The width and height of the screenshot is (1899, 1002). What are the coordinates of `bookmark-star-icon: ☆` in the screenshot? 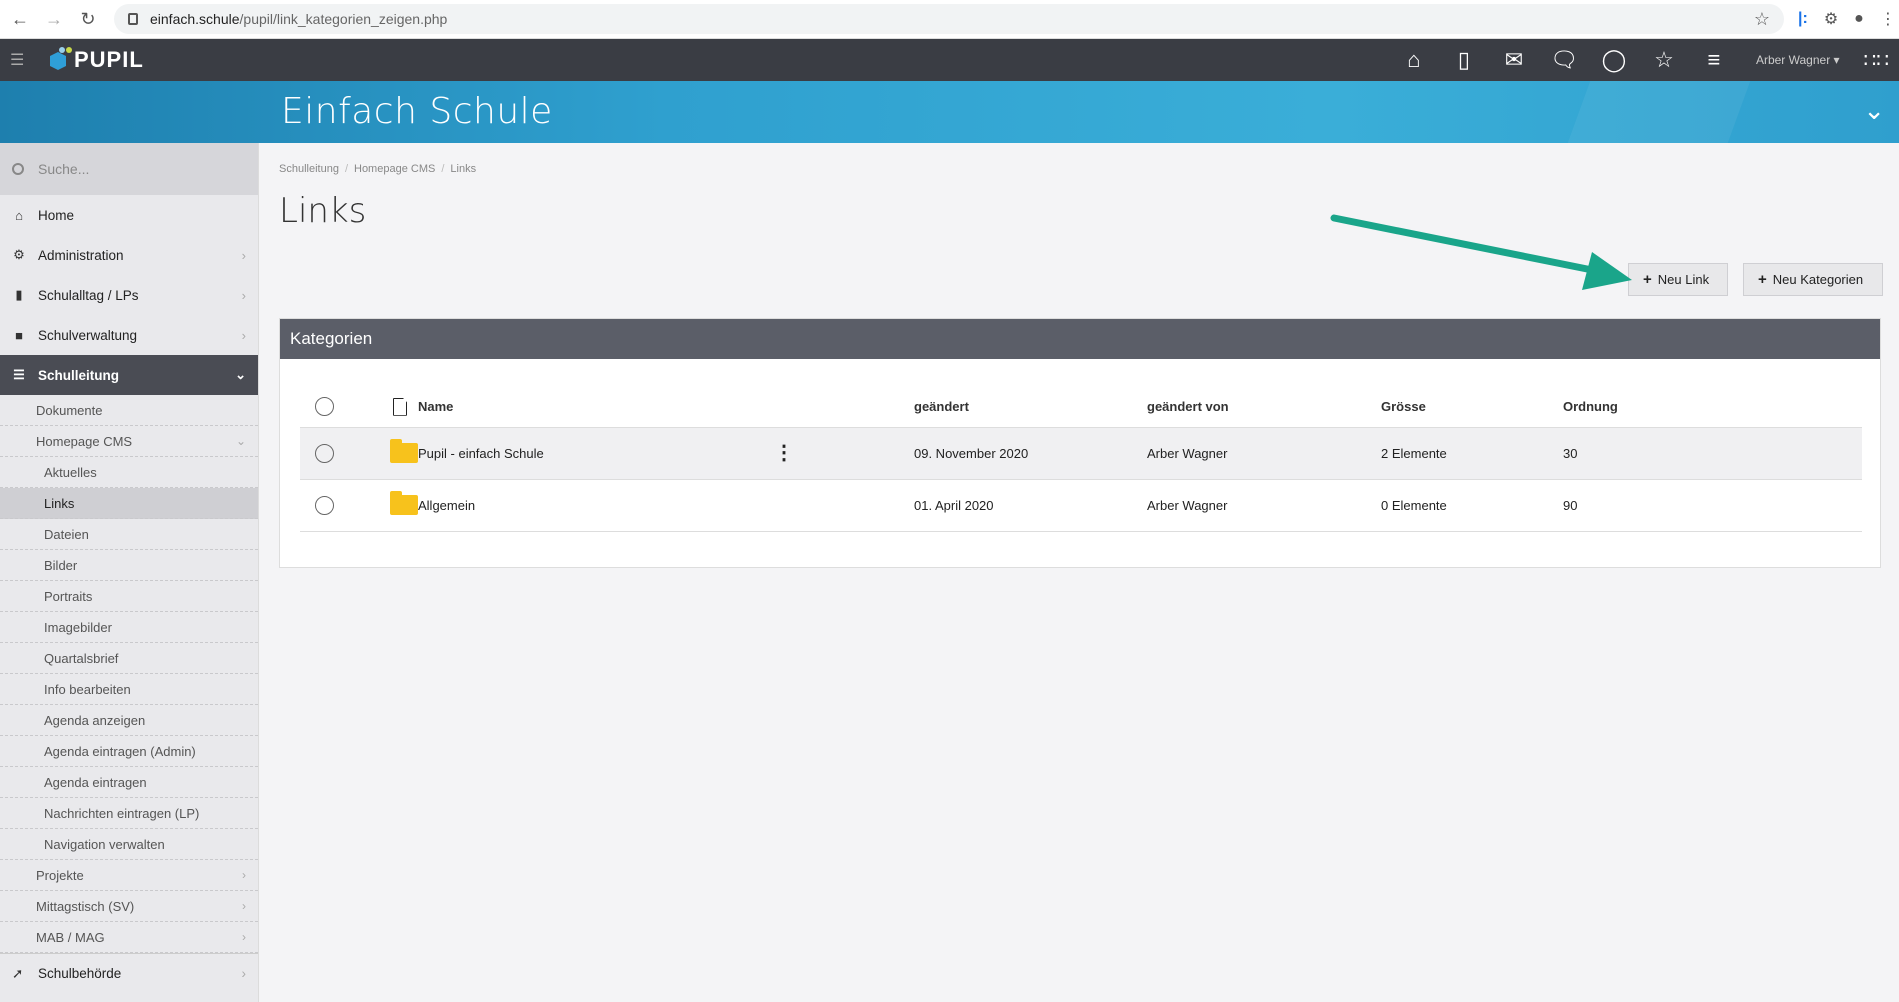 It's located at (1762, 19).